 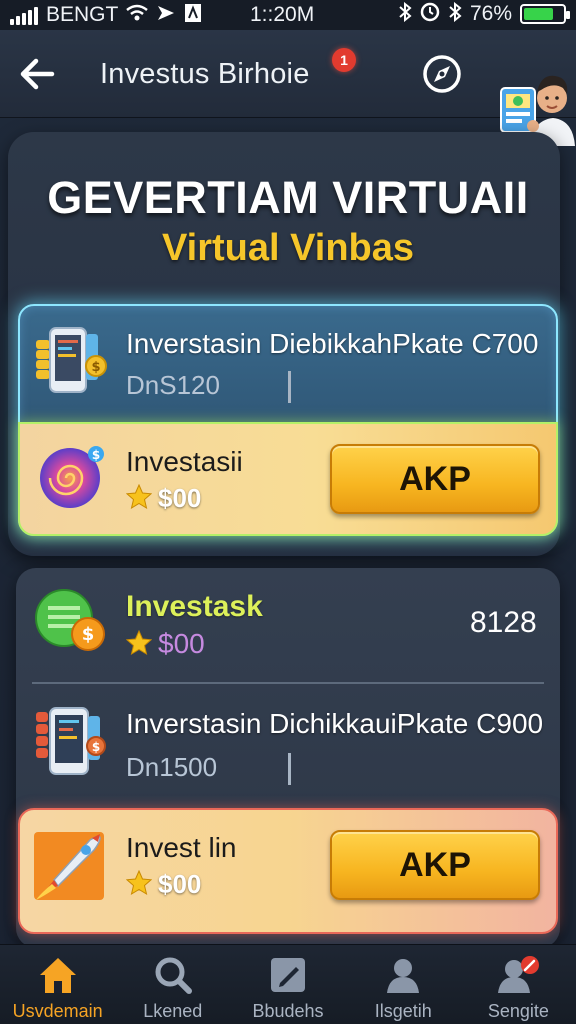 I want to click on tab-label: Ilsgetih, so click(x=403, y=1011).